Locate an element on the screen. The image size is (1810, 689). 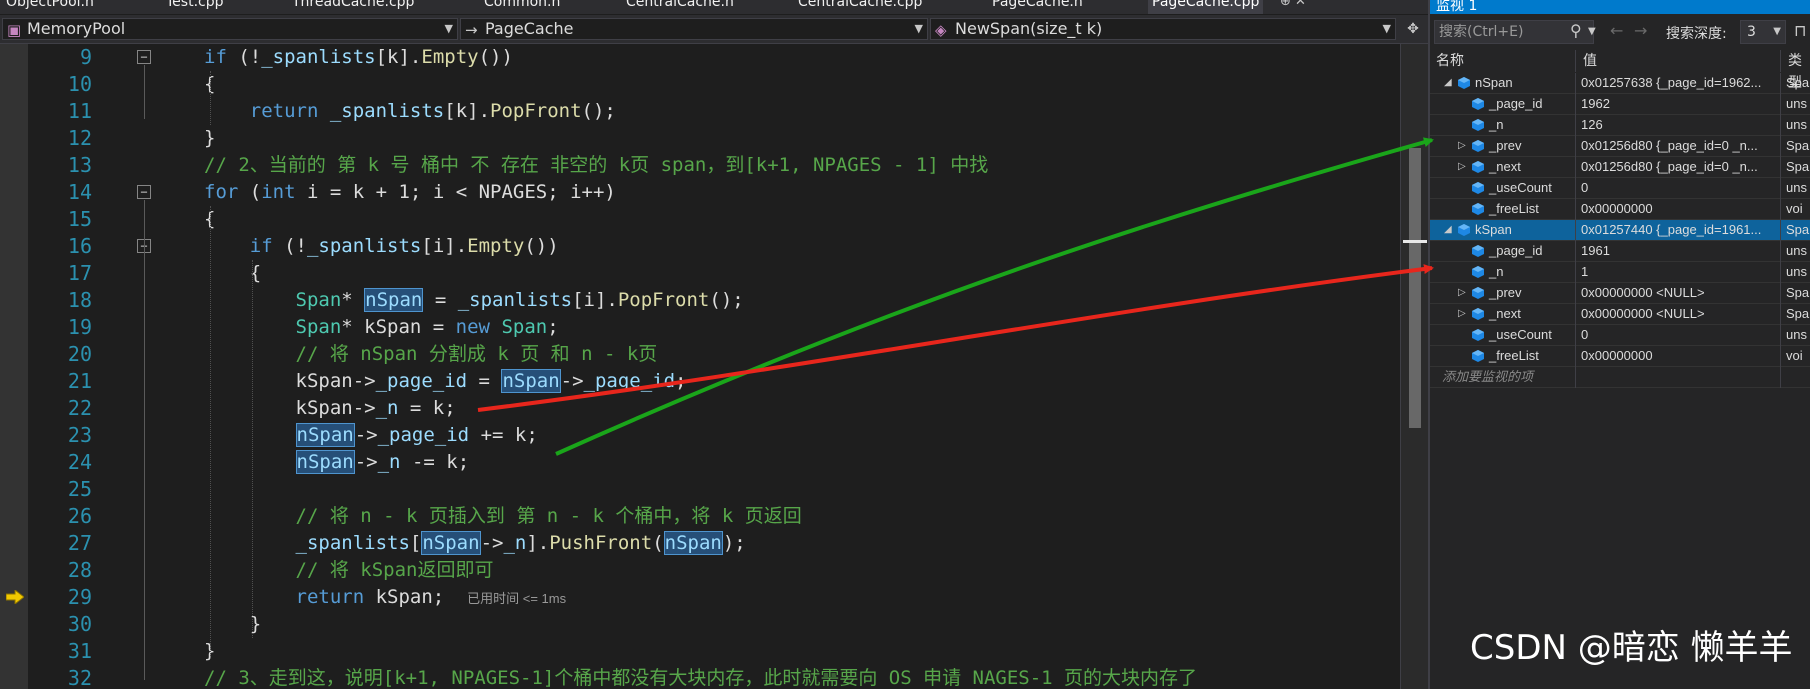
watch-value-cell: 126 is located at coordinates (1679, 125).